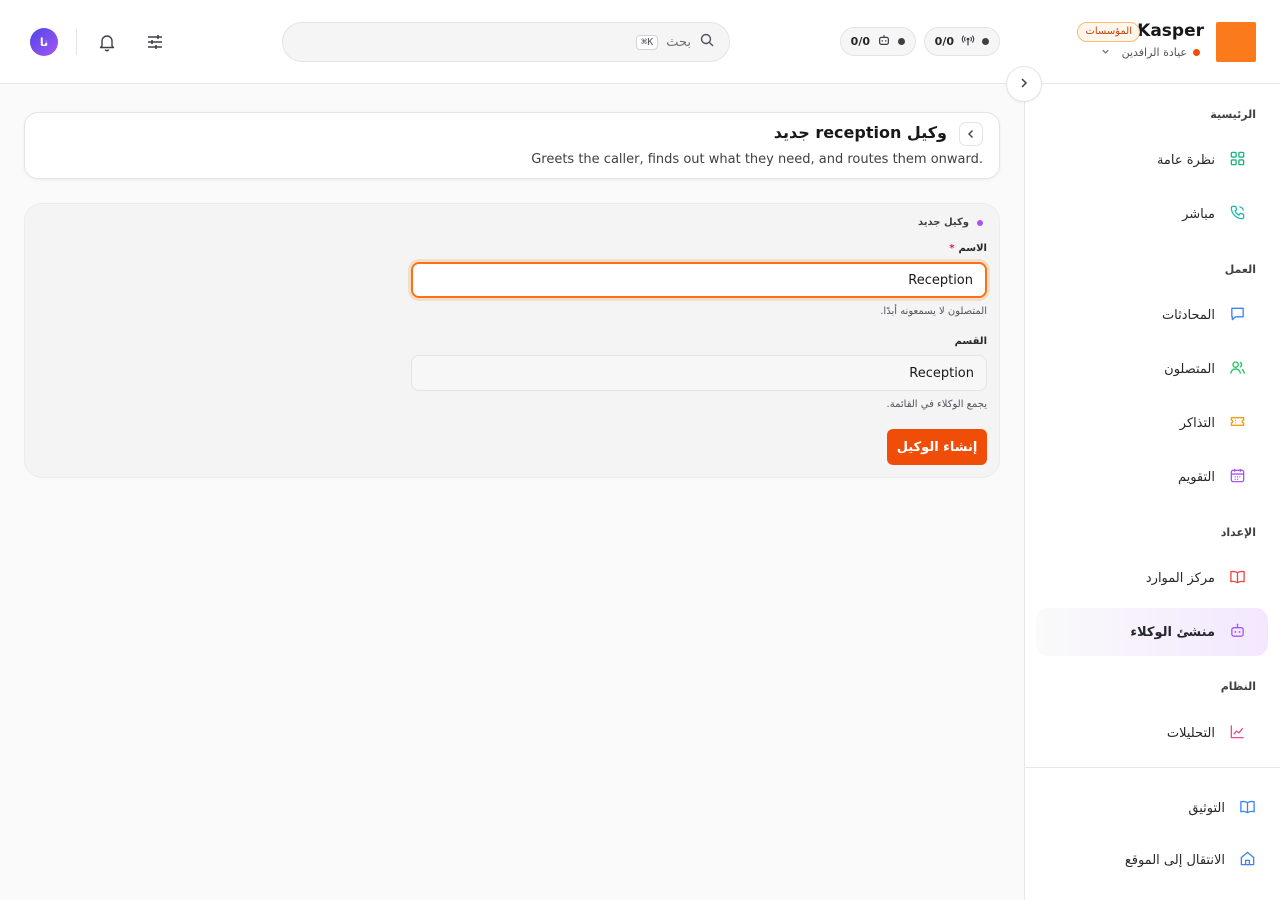 The image size is (1280, 900). I want to click on sidebar-item-label: نظرة عامة, so click(1185, 160).